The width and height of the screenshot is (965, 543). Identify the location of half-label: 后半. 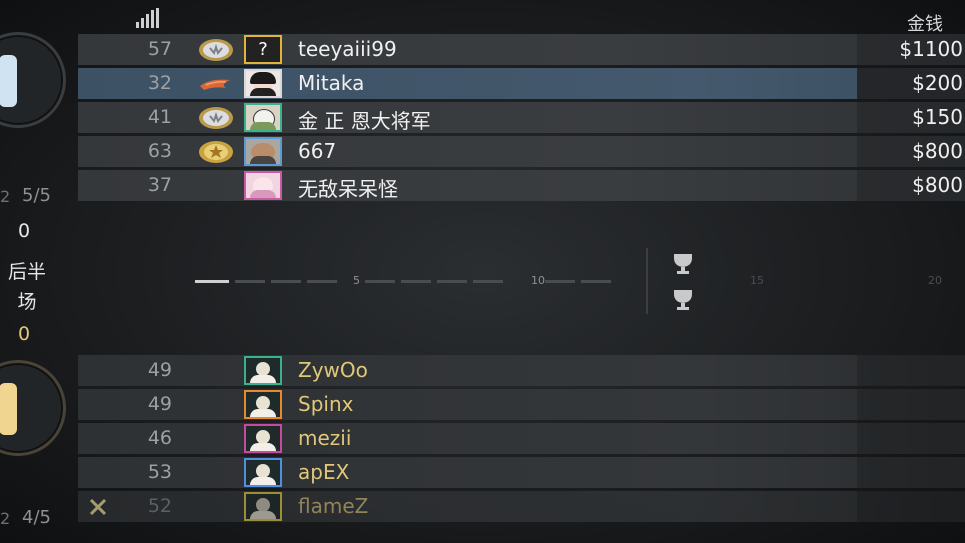
(26, 272).